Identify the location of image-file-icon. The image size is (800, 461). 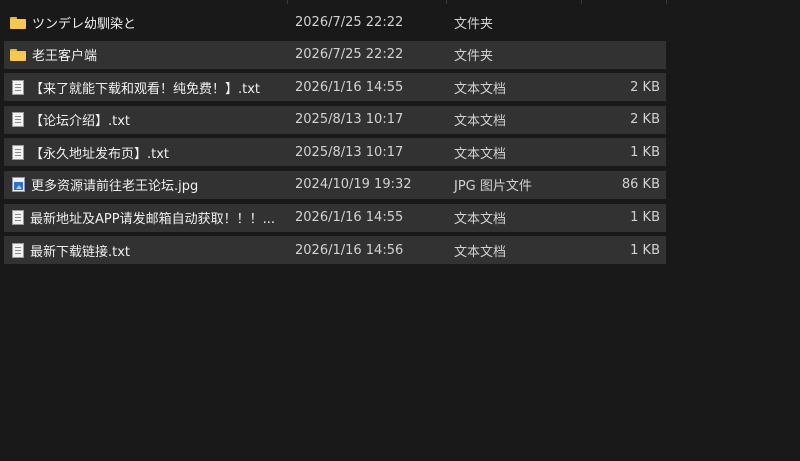
(18, 185).